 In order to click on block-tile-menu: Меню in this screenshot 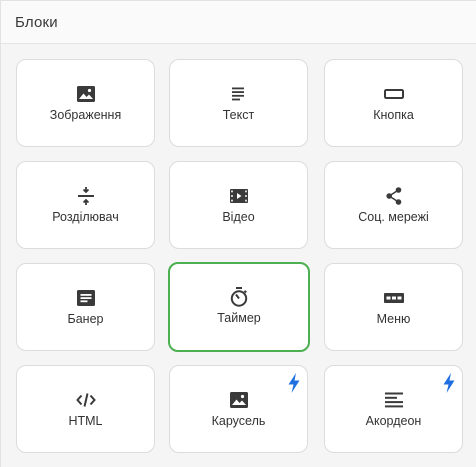, I will do `click(393, 307)`.